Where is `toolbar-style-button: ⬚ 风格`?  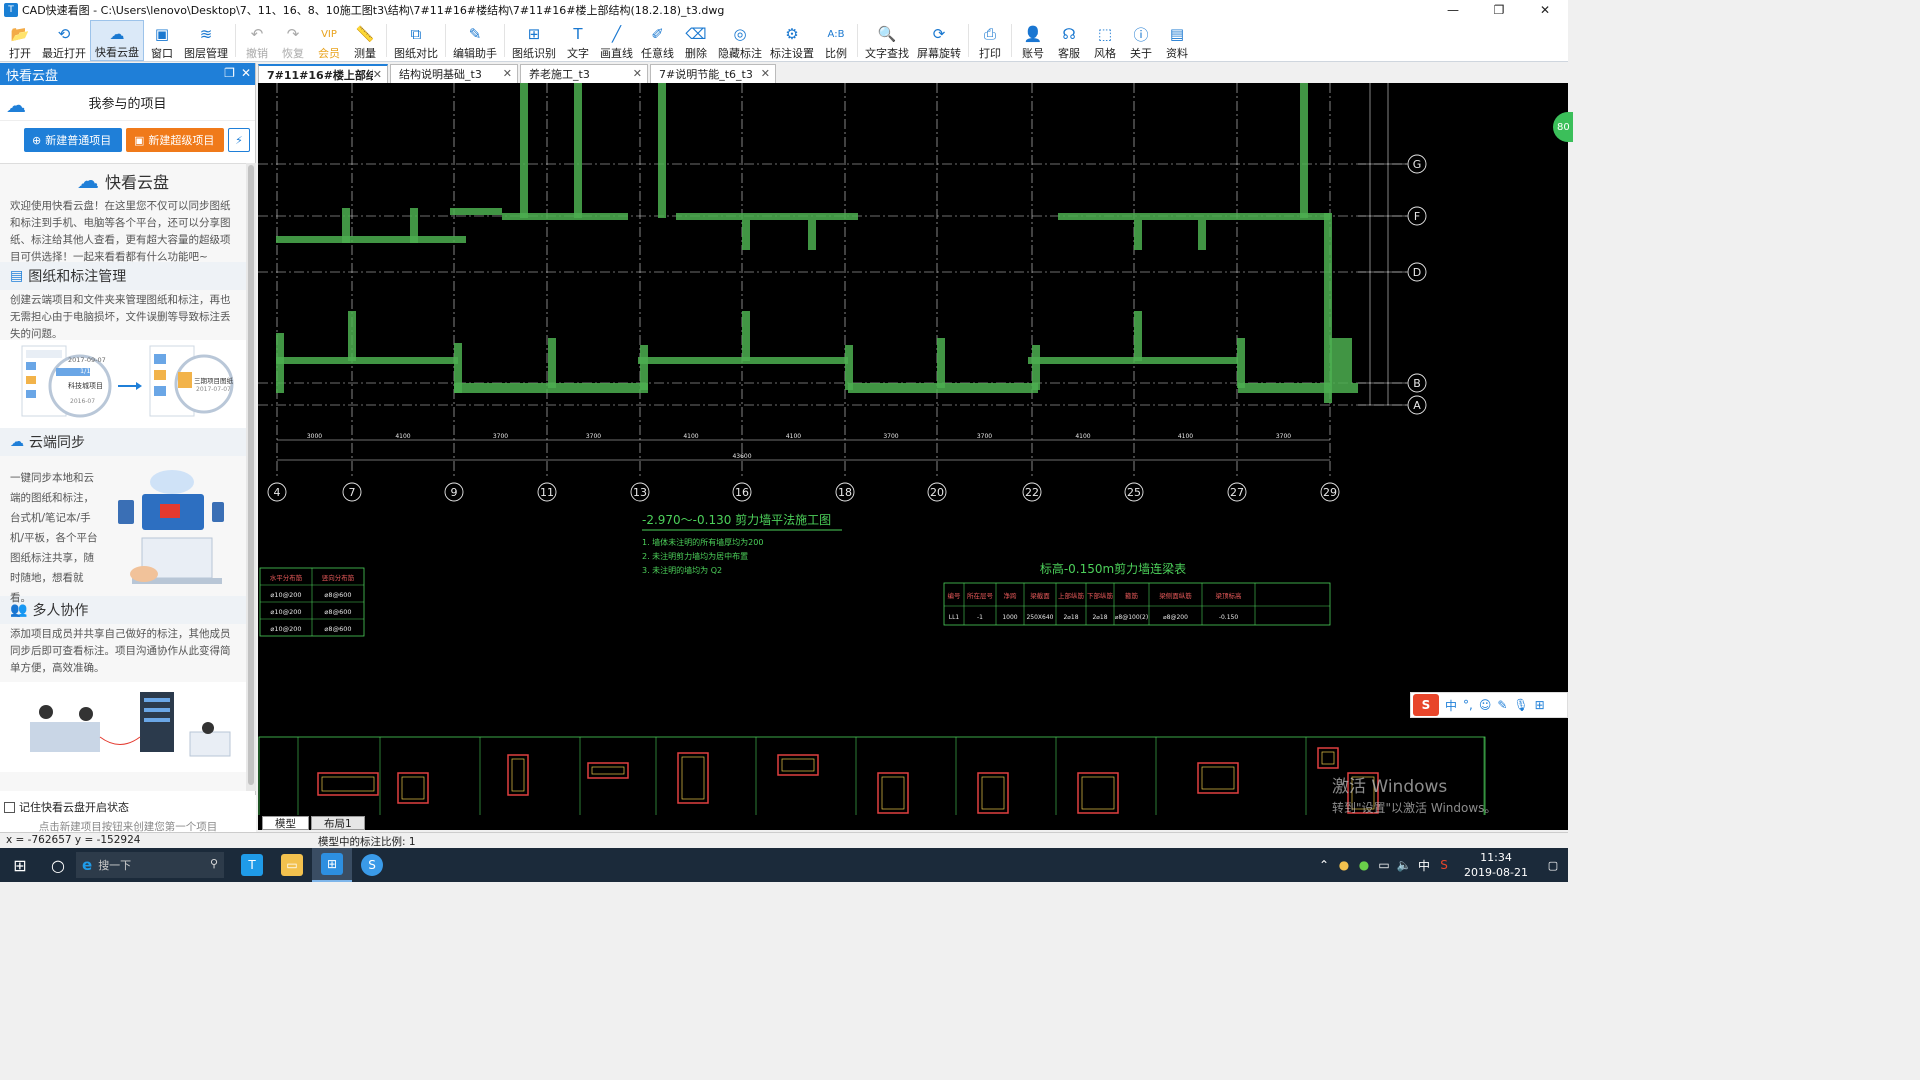 toolbar-style-button: ⬚ 风格 is located at coordinates (1105, 40).